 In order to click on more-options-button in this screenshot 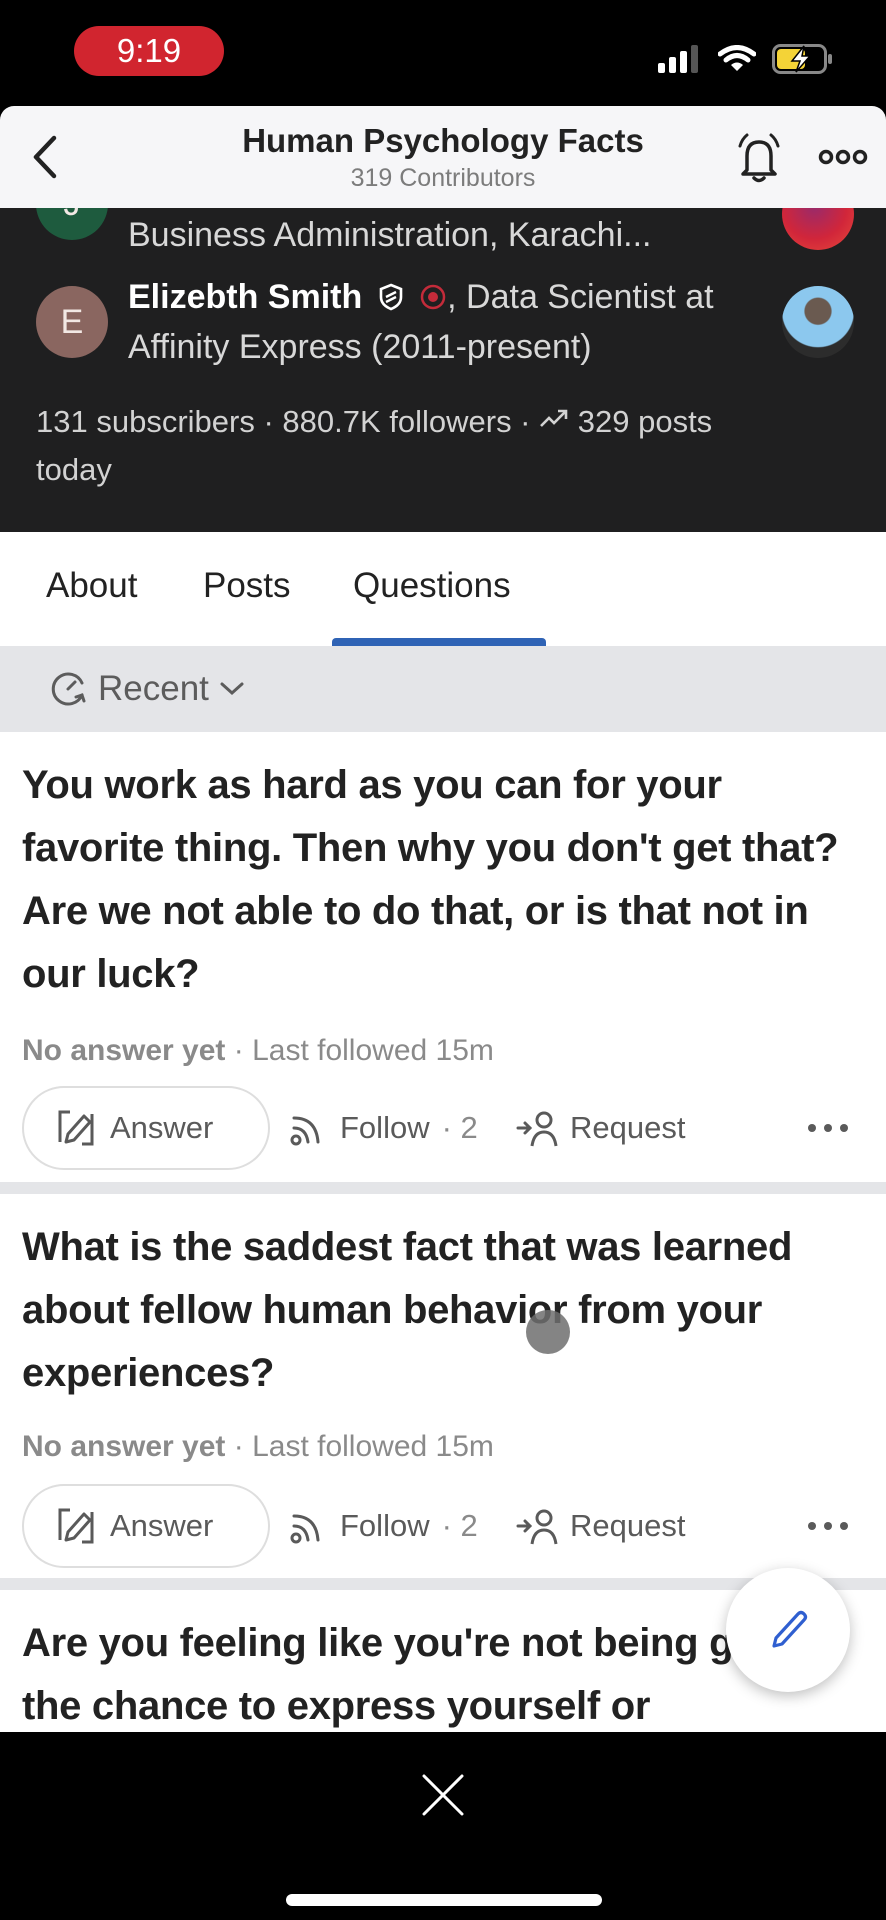, I will do `click(843, 157)`.